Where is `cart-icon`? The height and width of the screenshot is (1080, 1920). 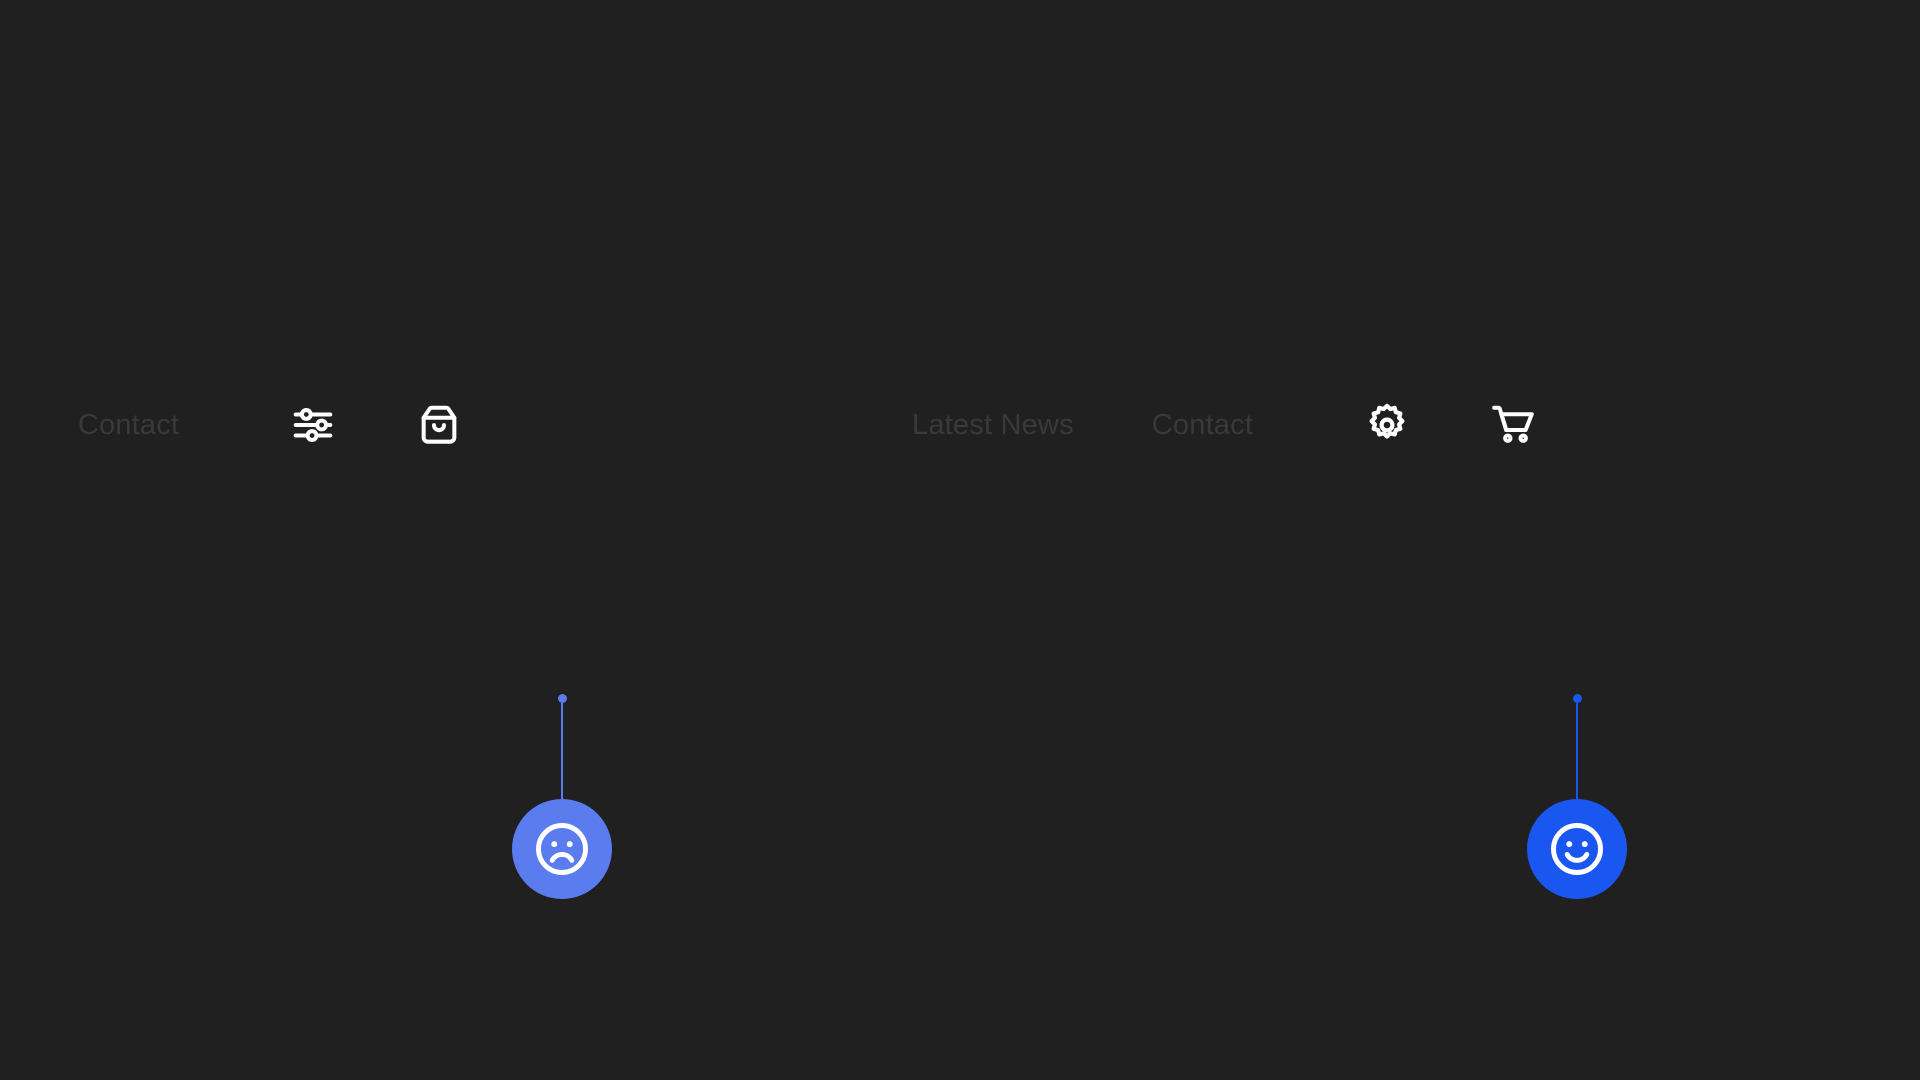 cart-icon is located at coordinates (1513, 425).